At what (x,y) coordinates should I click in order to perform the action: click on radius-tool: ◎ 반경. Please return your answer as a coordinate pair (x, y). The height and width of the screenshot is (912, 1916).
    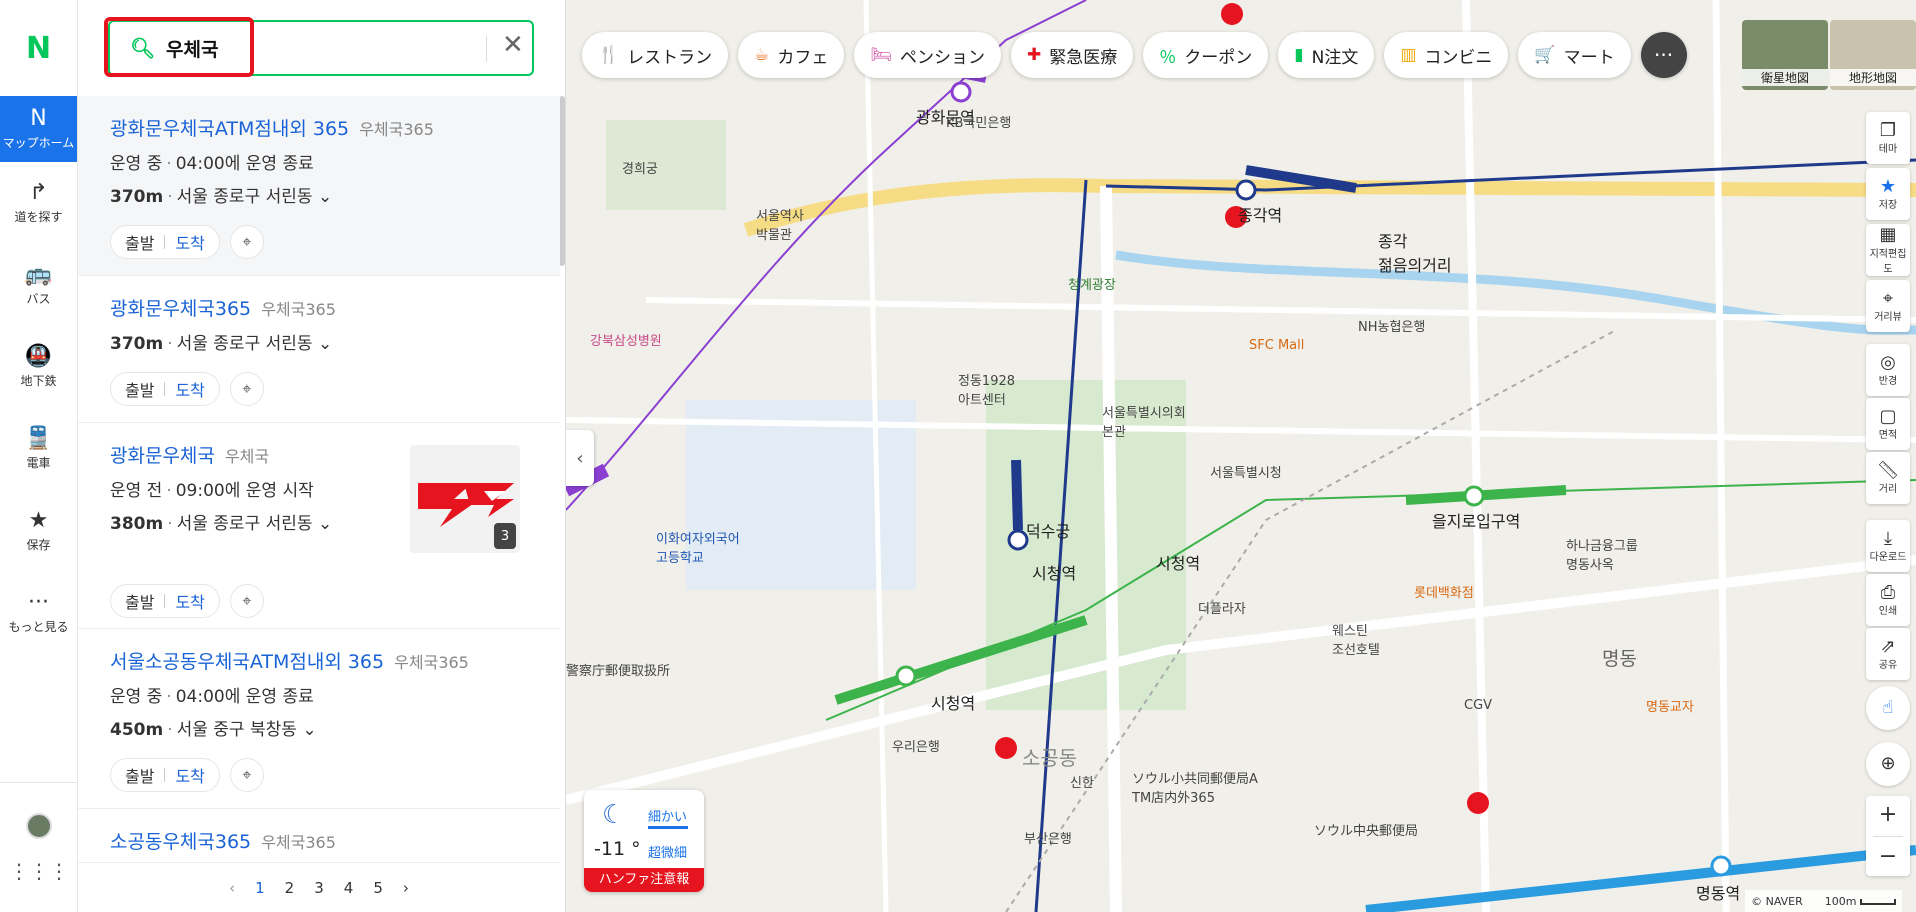
    Looking at the image, I should click on (1888, 370).